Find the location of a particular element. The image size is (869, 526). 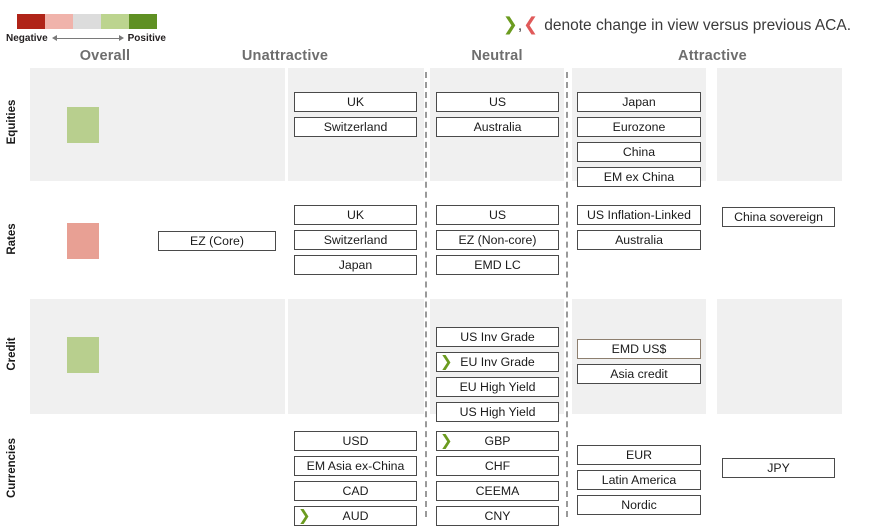

asset-pill-label: US Inflation-Linked is located at coordinates (639, 215).